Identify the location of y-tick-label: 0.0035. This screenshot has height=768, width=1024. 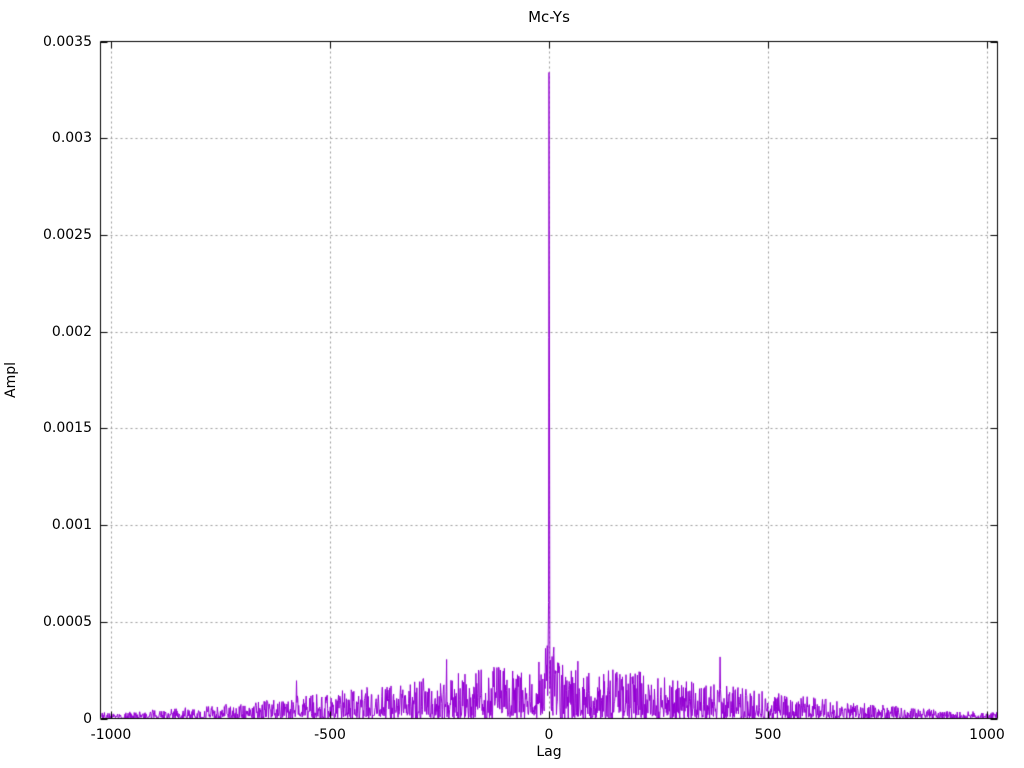
(67, 42).